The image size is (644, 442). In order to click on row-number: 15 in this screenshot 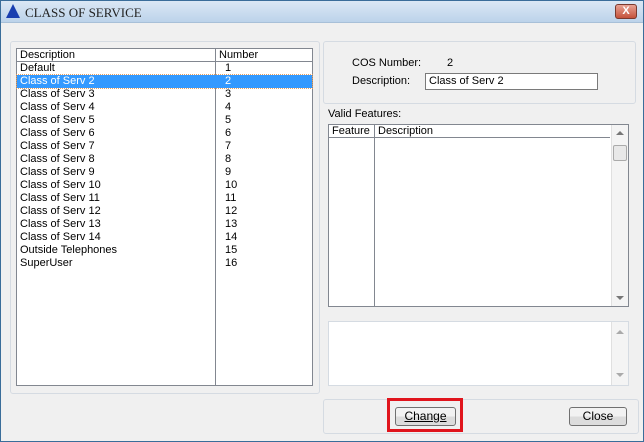, I will do `click(231, 250)`.